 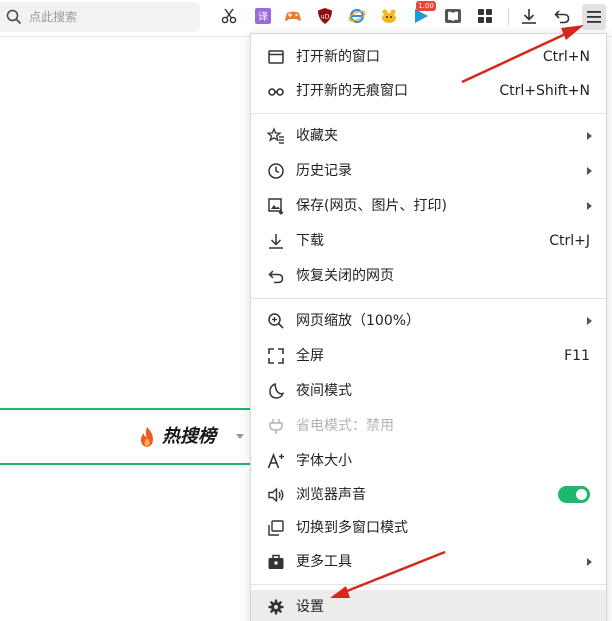 What do you see at coordinates (428, 57) in the screenshot?
I see `menu-item-new-window: 打开新的窗口 Ctrl+N` at bounding box center [428, 57].